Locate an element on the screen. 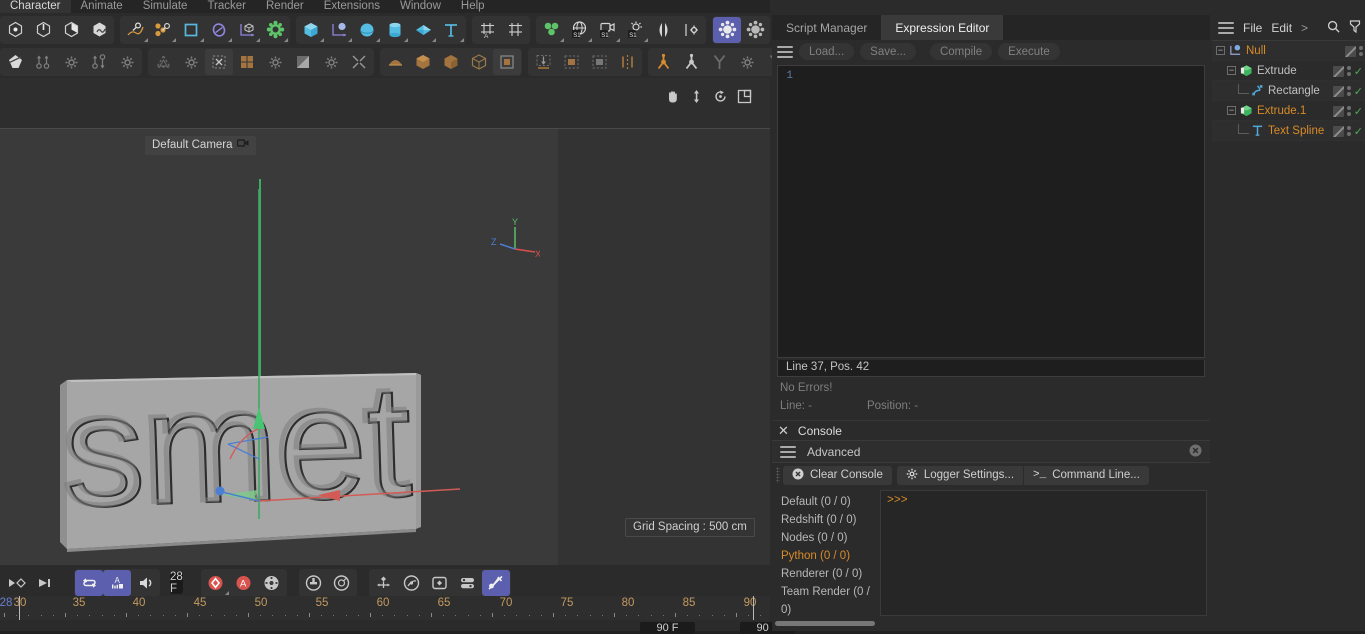  sound-icon is located at coordinates (145, 583).